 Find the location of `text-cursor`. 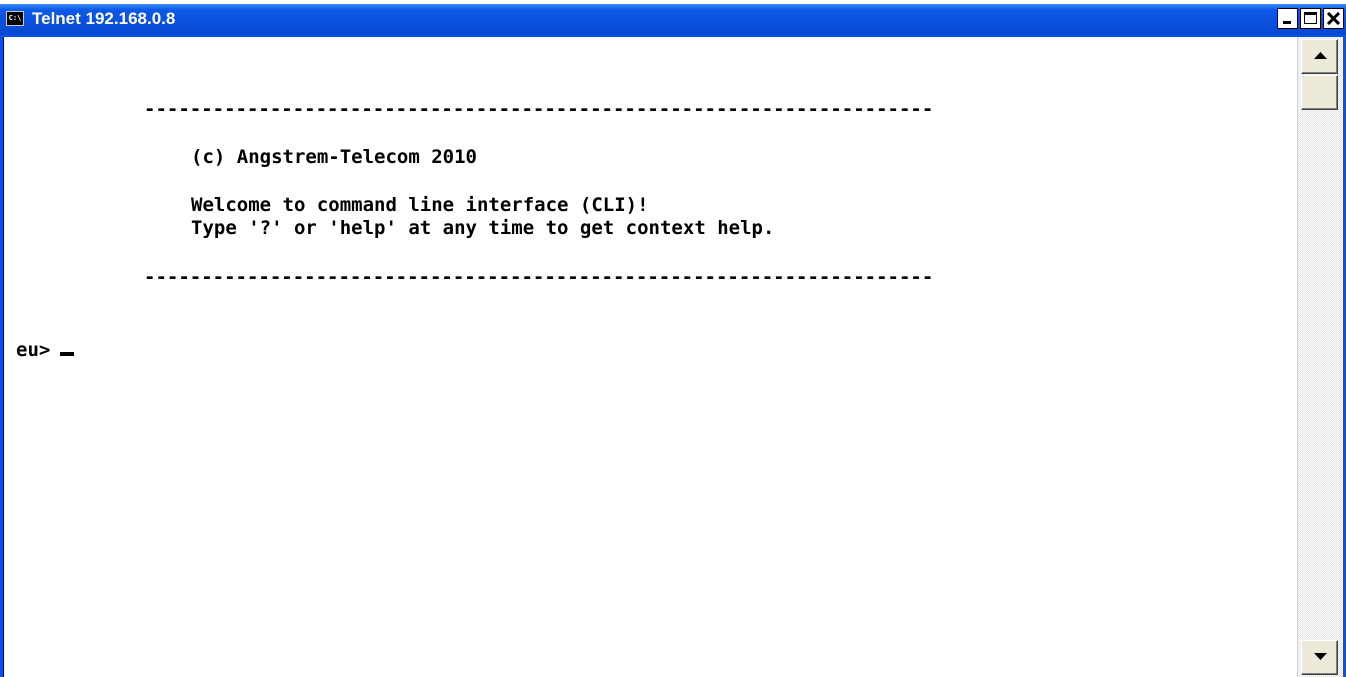

text-cursor is located at coordinates (67, 354).